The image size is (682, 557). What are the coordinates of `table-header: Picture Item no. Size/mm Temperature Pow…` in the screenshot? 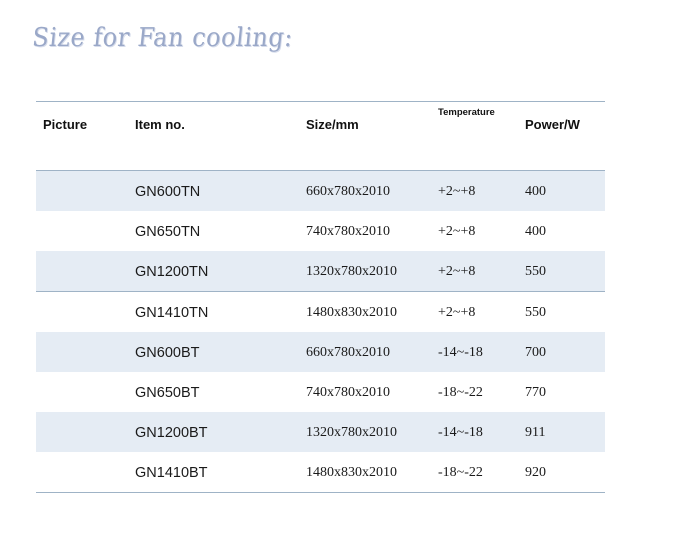 It's located at (320, 136).